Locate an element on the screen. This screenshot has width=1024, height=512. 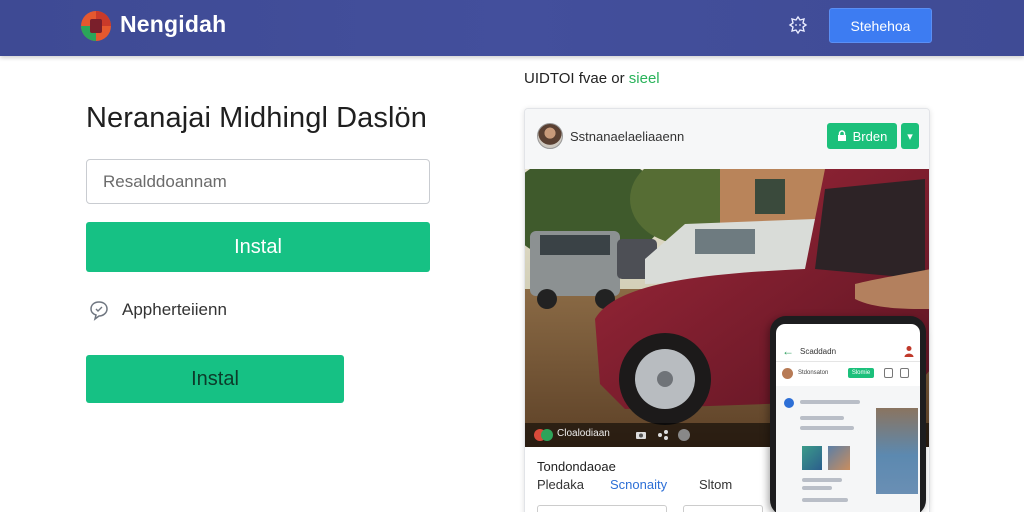
page-title: Neranajai Midhingl Daslön is located at coordinates (257, 118).